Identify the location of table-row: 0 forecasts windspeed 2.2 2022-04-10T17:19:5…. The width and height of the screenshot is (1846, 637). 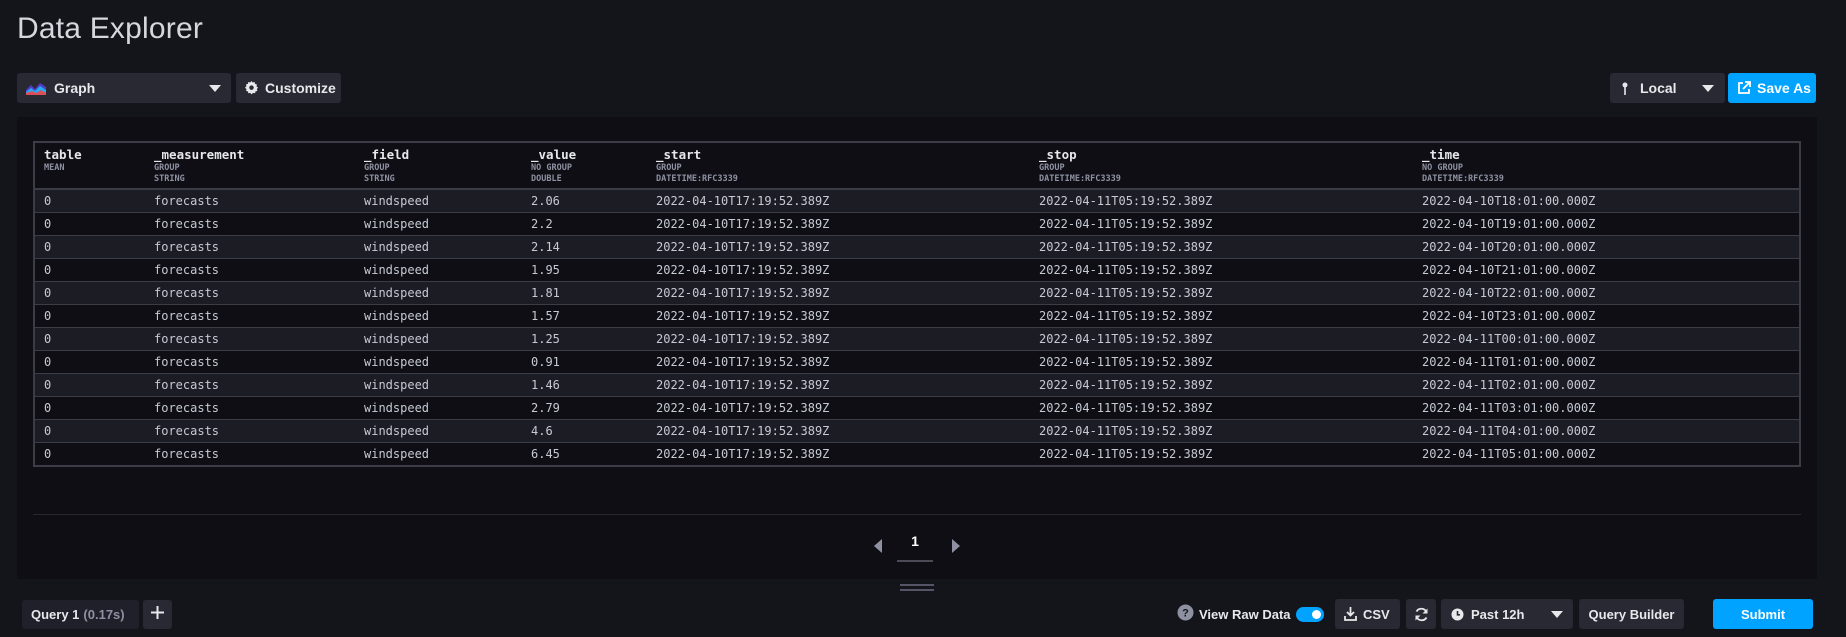
(917, 224).